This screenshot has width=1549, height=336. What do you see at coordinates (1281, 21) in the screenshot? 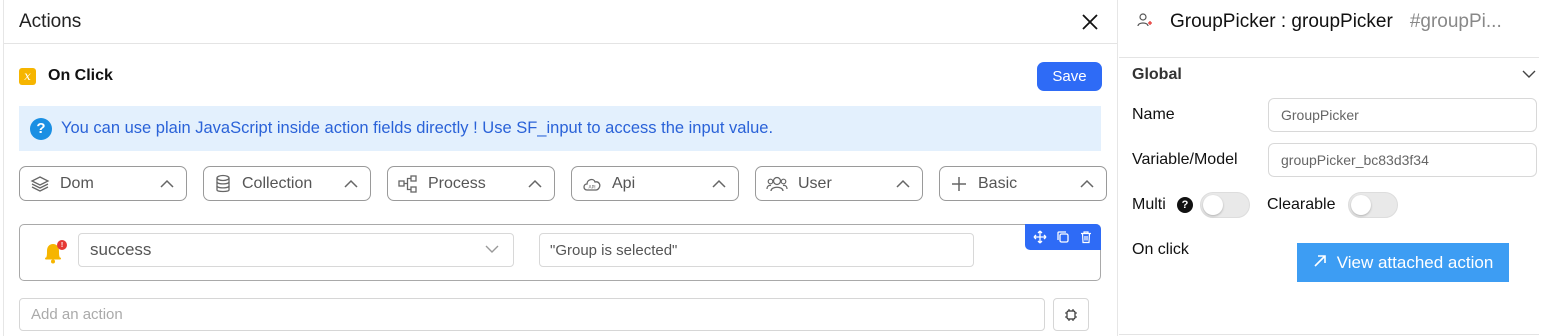
I see `component-title: GroupPicker : groupPicker` at bounding box center [1281, 21].